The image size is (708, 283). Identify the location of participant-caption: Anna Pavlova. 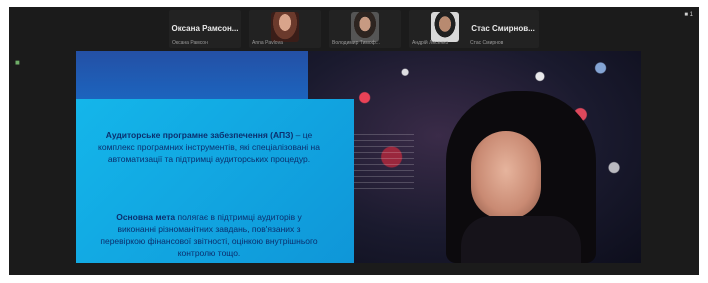
(267, 43).